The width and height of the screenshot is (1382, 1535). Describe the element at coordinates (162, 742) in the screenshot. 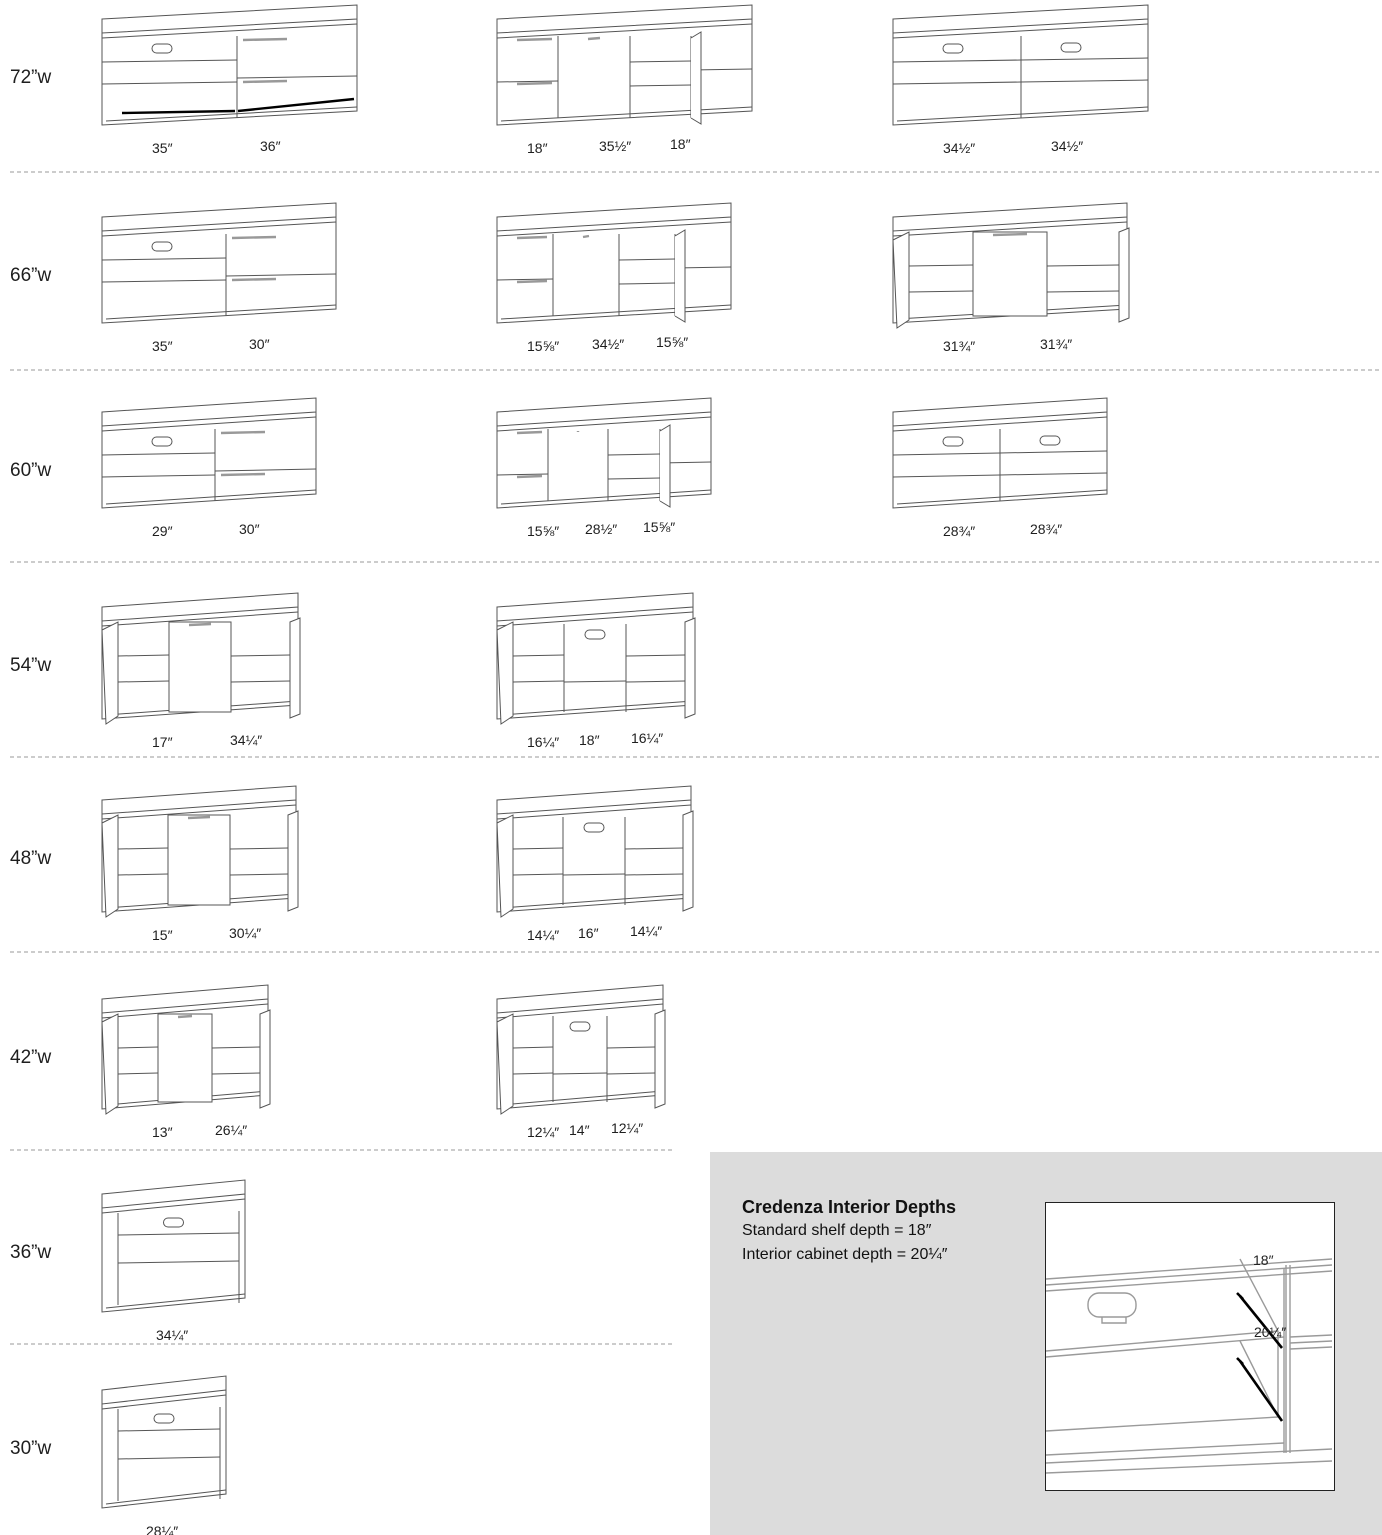

I see `compartment-width-label: 17″` at that location.